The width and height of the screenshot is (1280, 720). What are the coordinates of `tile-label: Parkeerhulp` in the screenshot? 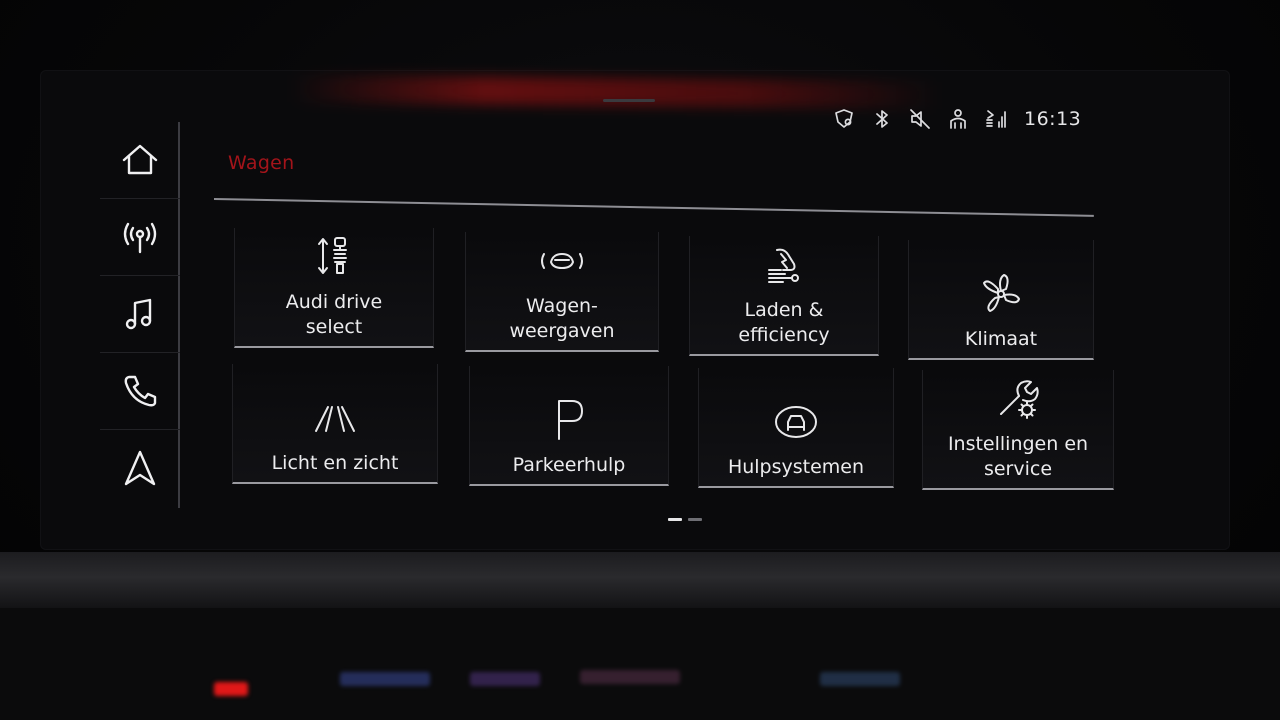 It's located at (569, 465).